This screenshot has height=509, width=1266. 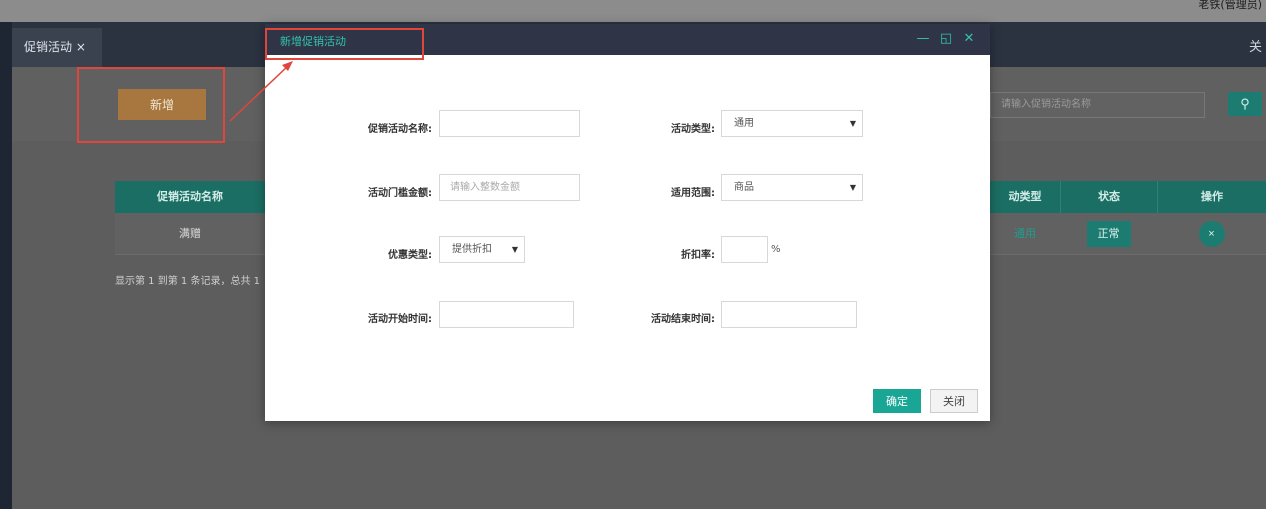 What do you see at coordinates (1255, 45) in the screenshot?
I see `tab-strip-right-glyph: 关` at bounding box center [1255, 45].